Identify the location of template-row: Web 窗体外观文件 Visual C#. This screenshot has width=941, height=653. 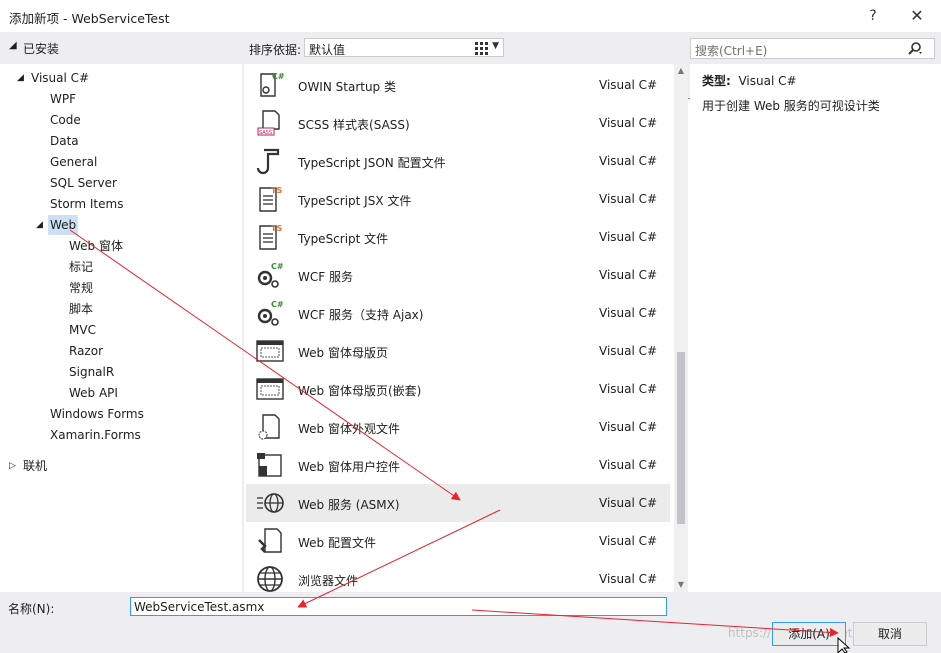
(458, 427).